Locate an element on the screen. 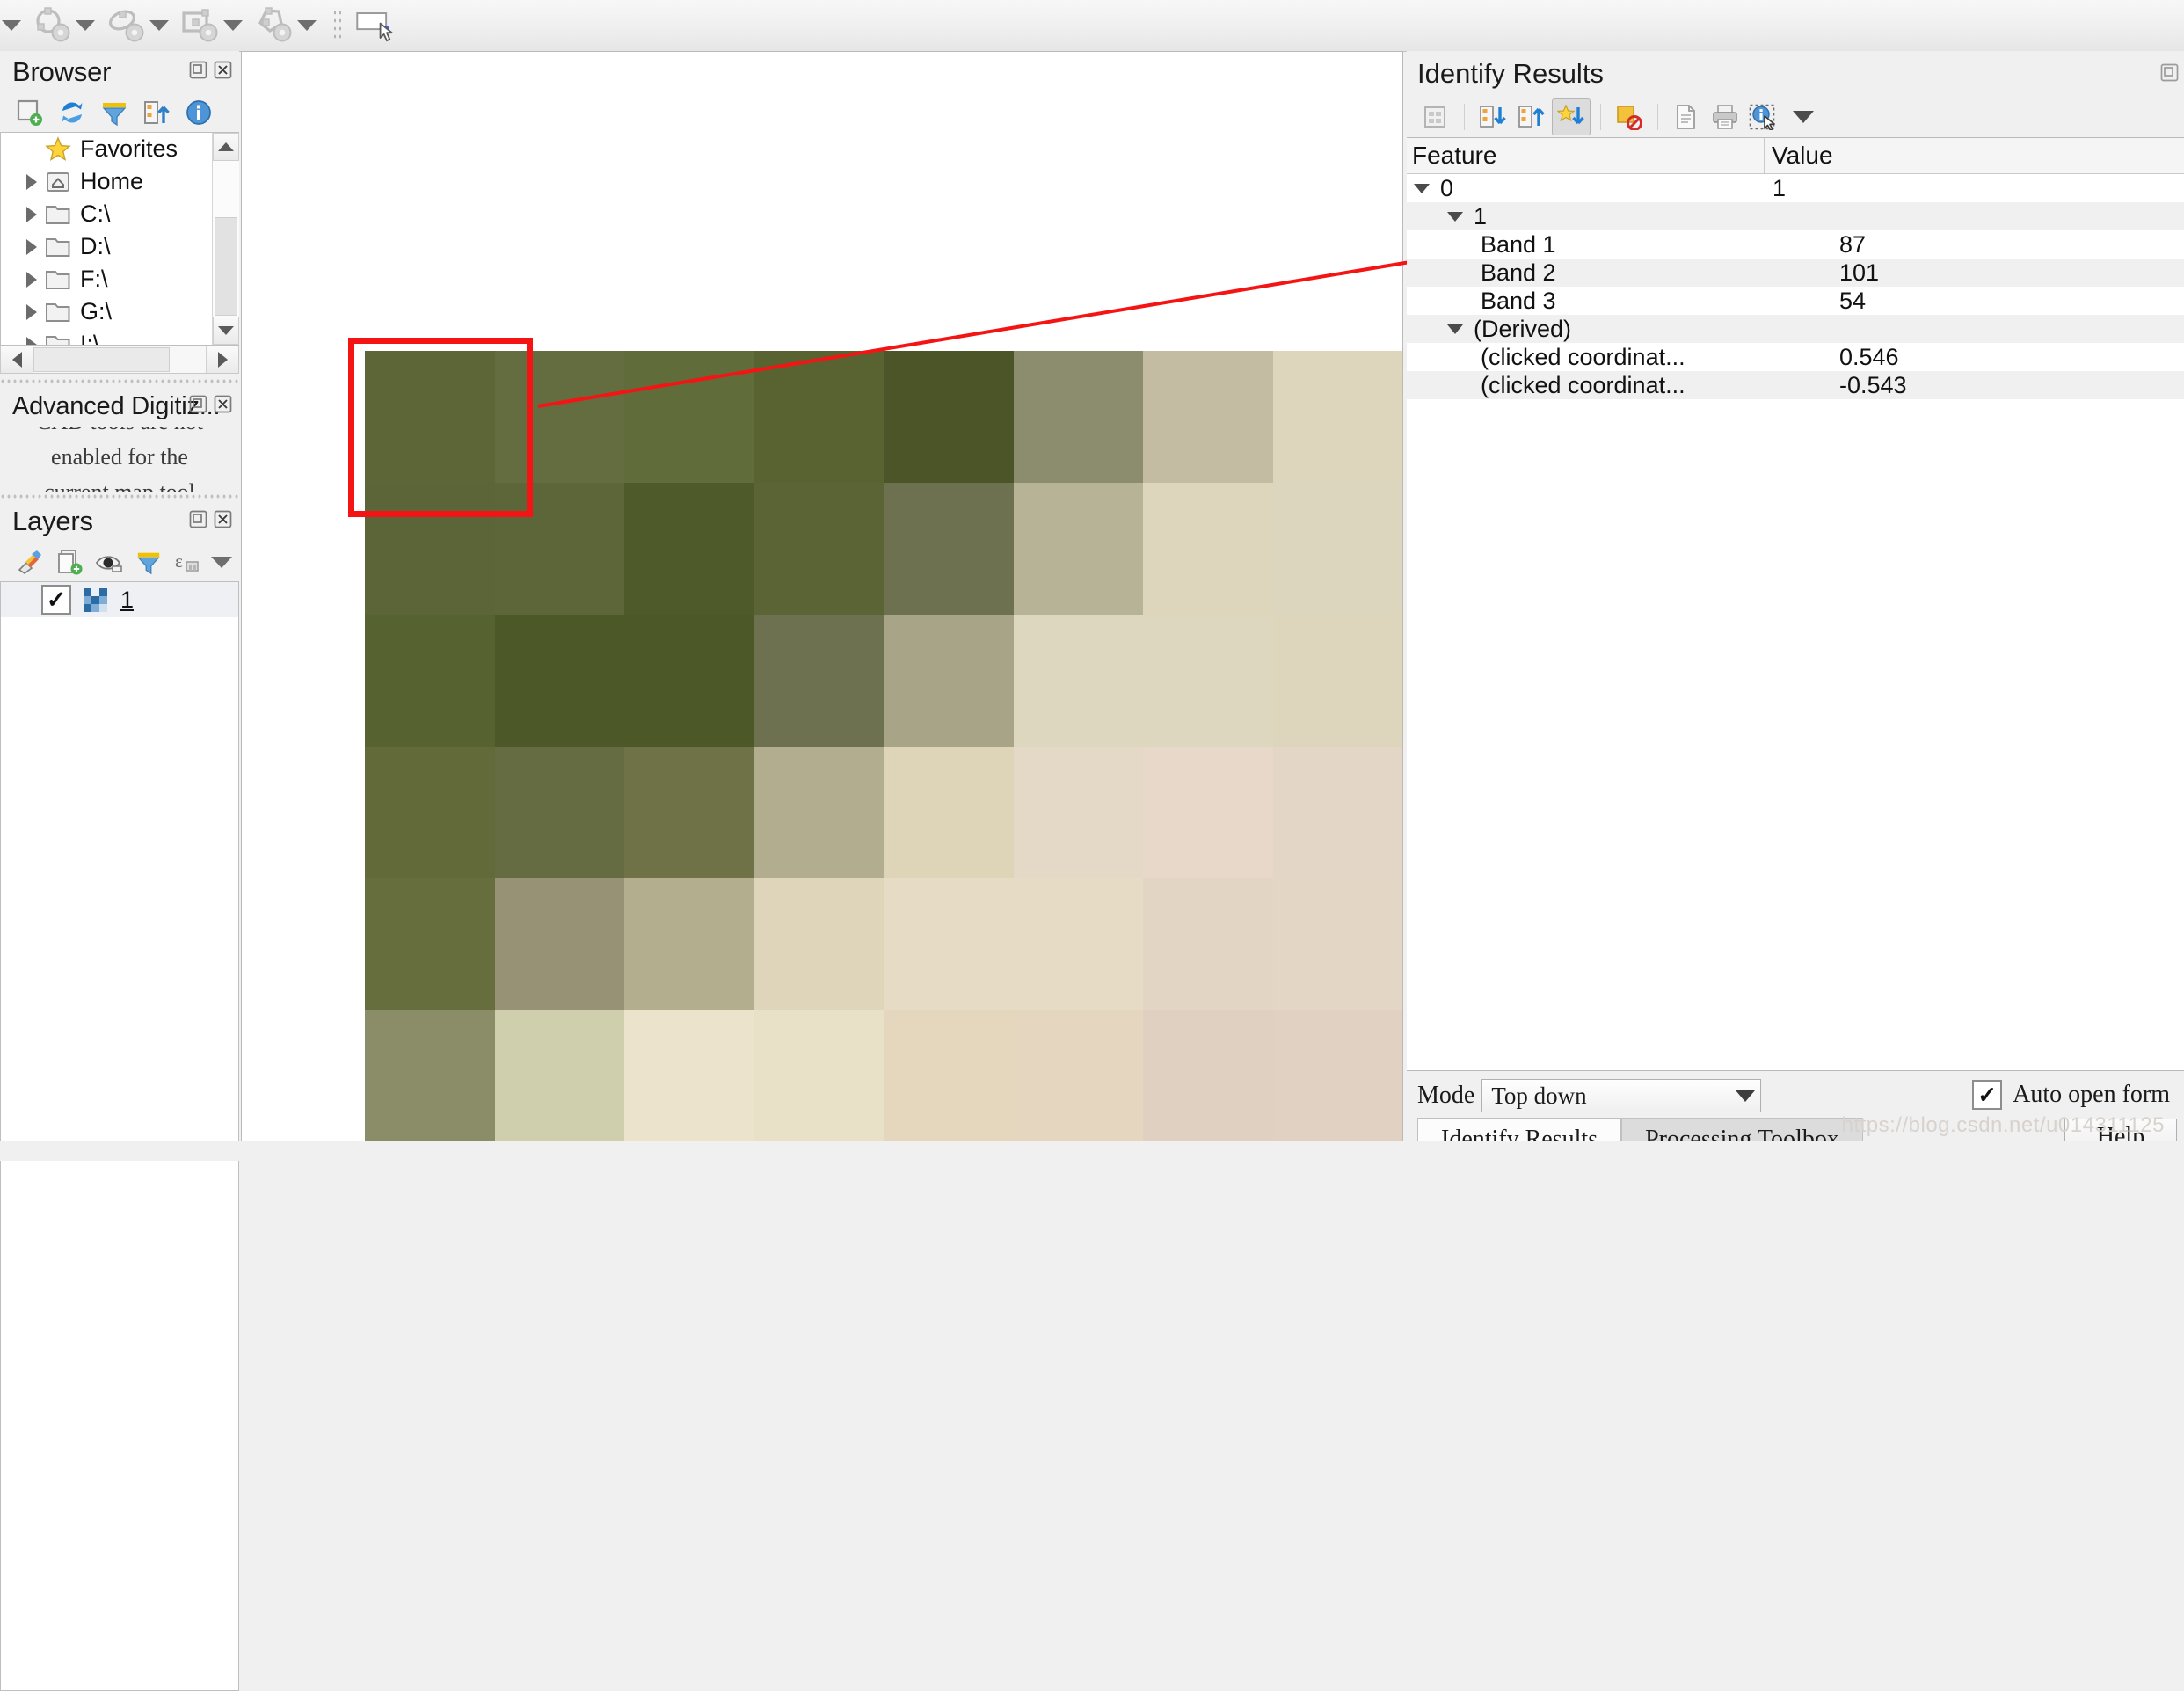  browser-item-favorites: Favorites is located at coordinates (106, 149).